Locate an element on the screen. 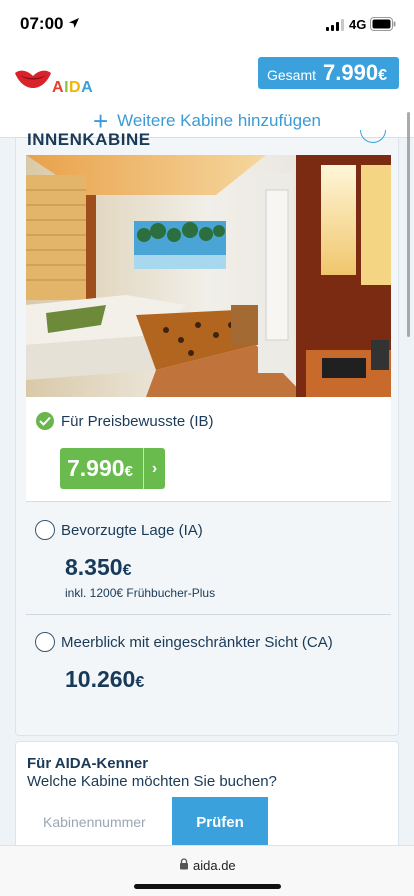 This screenshot has width=414, height=896. browser-url-bar: aida.de is located at coordinates (207, 870).